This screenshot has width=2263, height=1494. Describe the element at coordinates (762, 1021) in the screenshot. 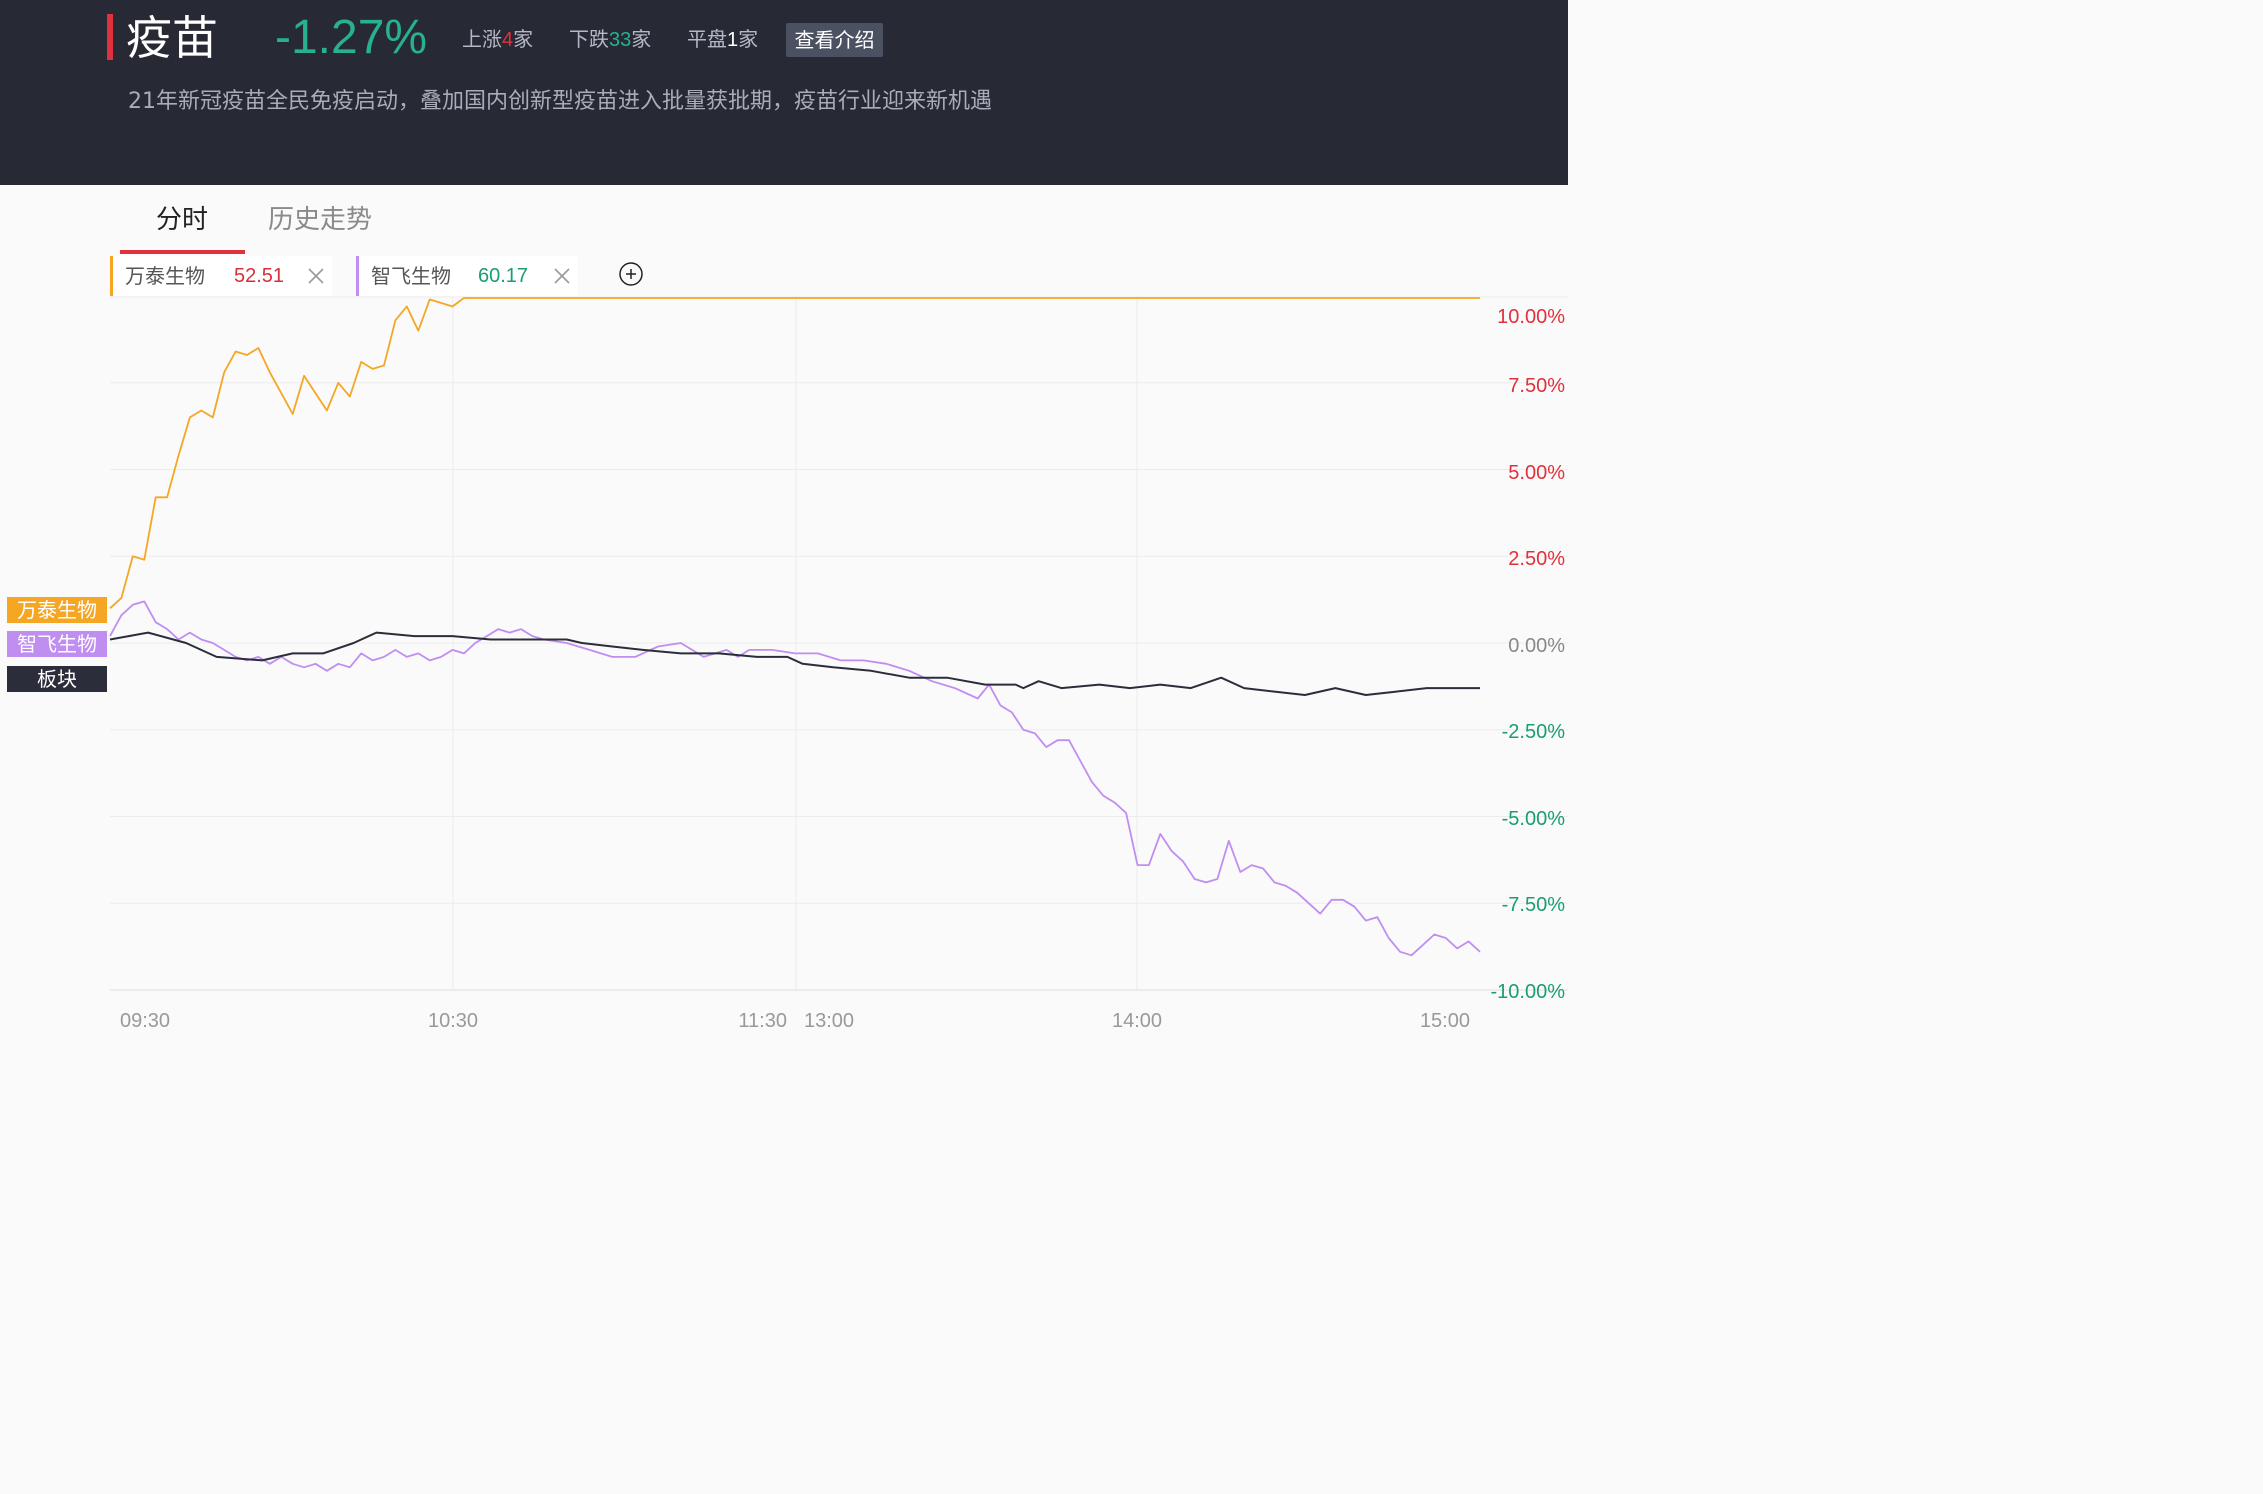

I see `x-tick-label: 11:30` at that location.